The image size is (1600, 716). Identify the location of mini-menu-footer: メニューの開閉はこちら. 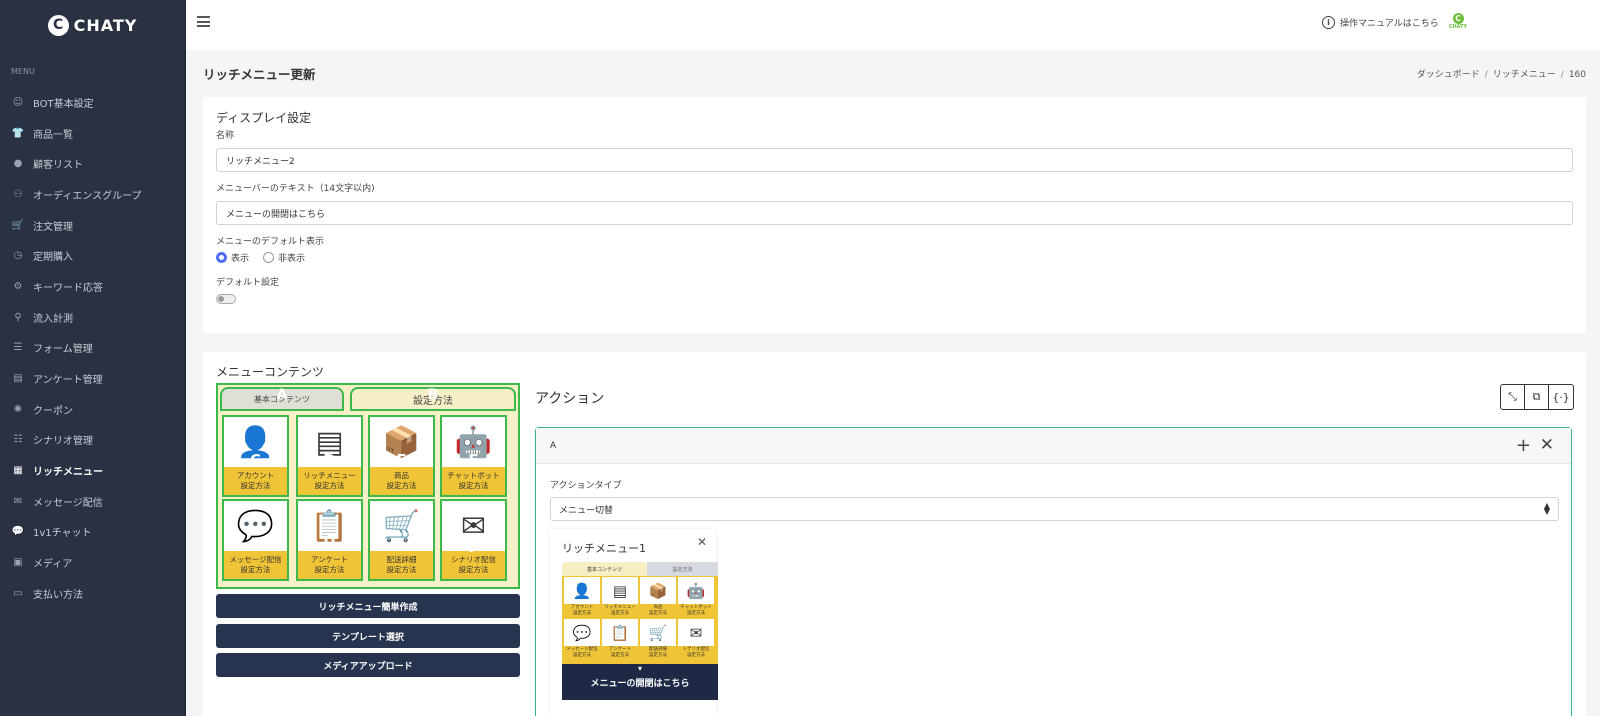
(640, 682).